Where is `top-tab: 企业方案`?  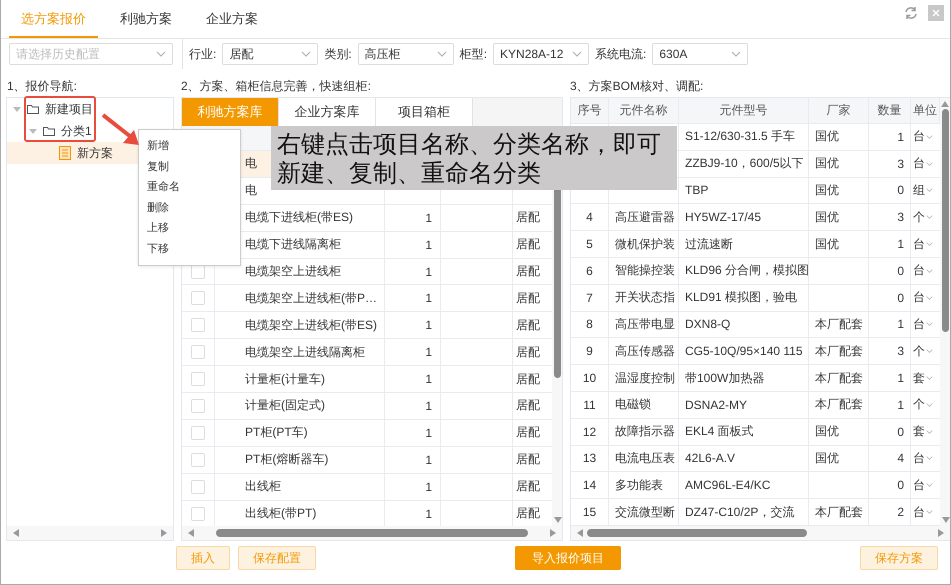
top-tab: 企业方案 is located at coordinates (232, 19).